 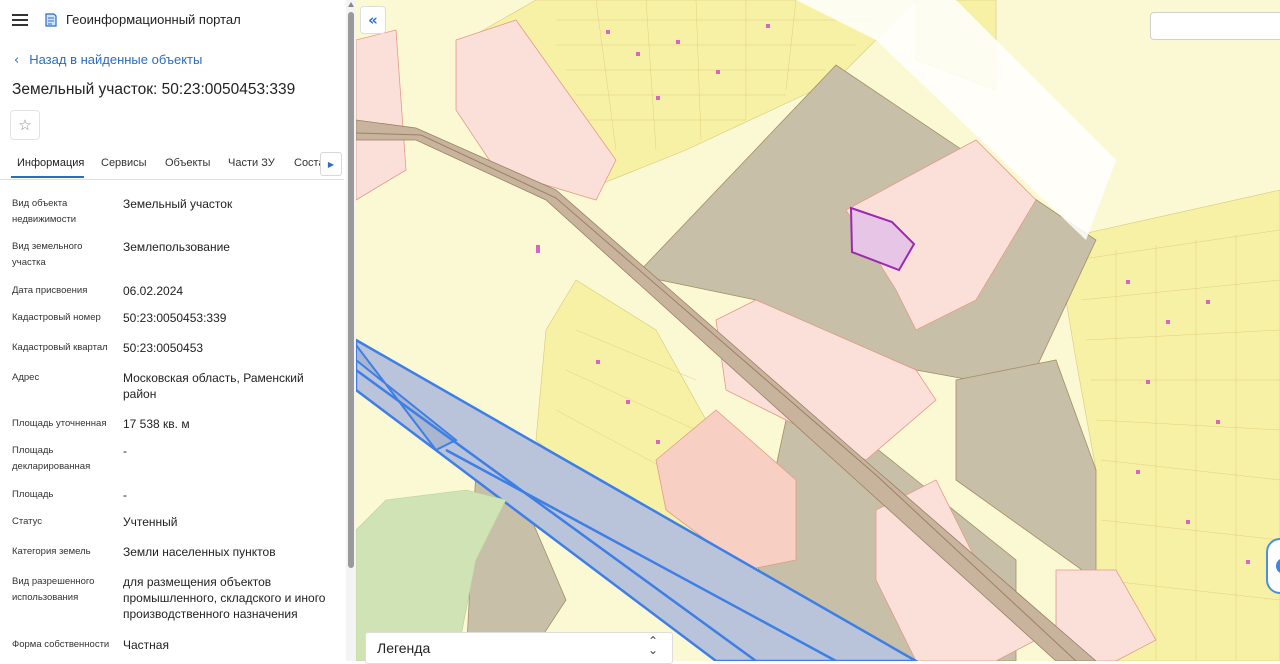 What do you see at coordinates (1215, 26) in the screenshot?
I see `map-search-input` at bounding box center [1215, 26].